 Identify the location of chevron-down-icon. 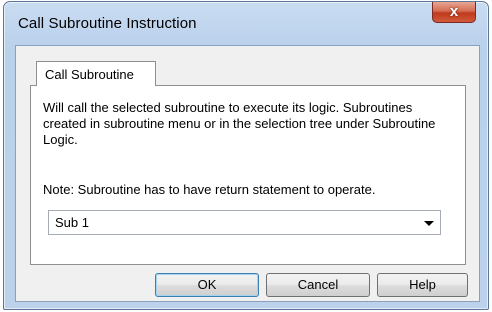
(429, 223).